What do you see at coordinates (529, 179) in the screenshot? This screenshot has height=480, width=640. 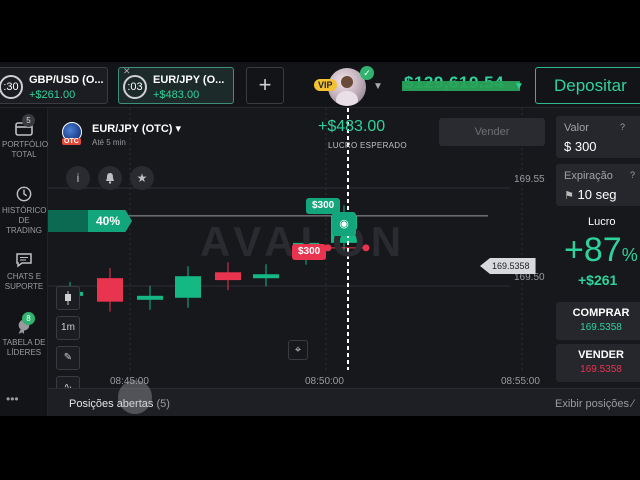 I see `y-tick-label: 169.55` at bounding box center [529, 179].